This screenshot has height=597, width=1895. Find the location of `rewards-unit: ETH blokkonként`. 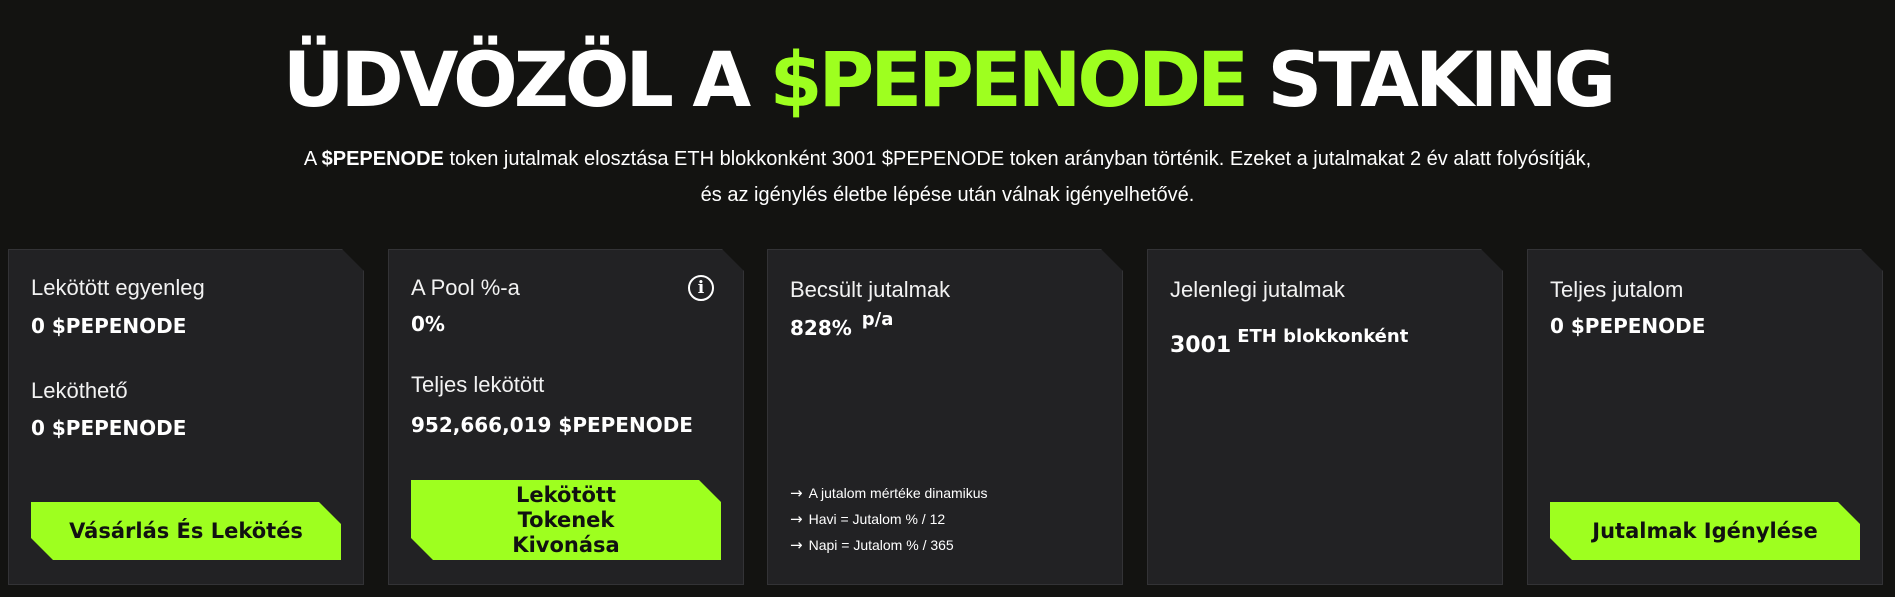

rewards-unit: ETH blokkonként is located at coordinates (1323, 336).